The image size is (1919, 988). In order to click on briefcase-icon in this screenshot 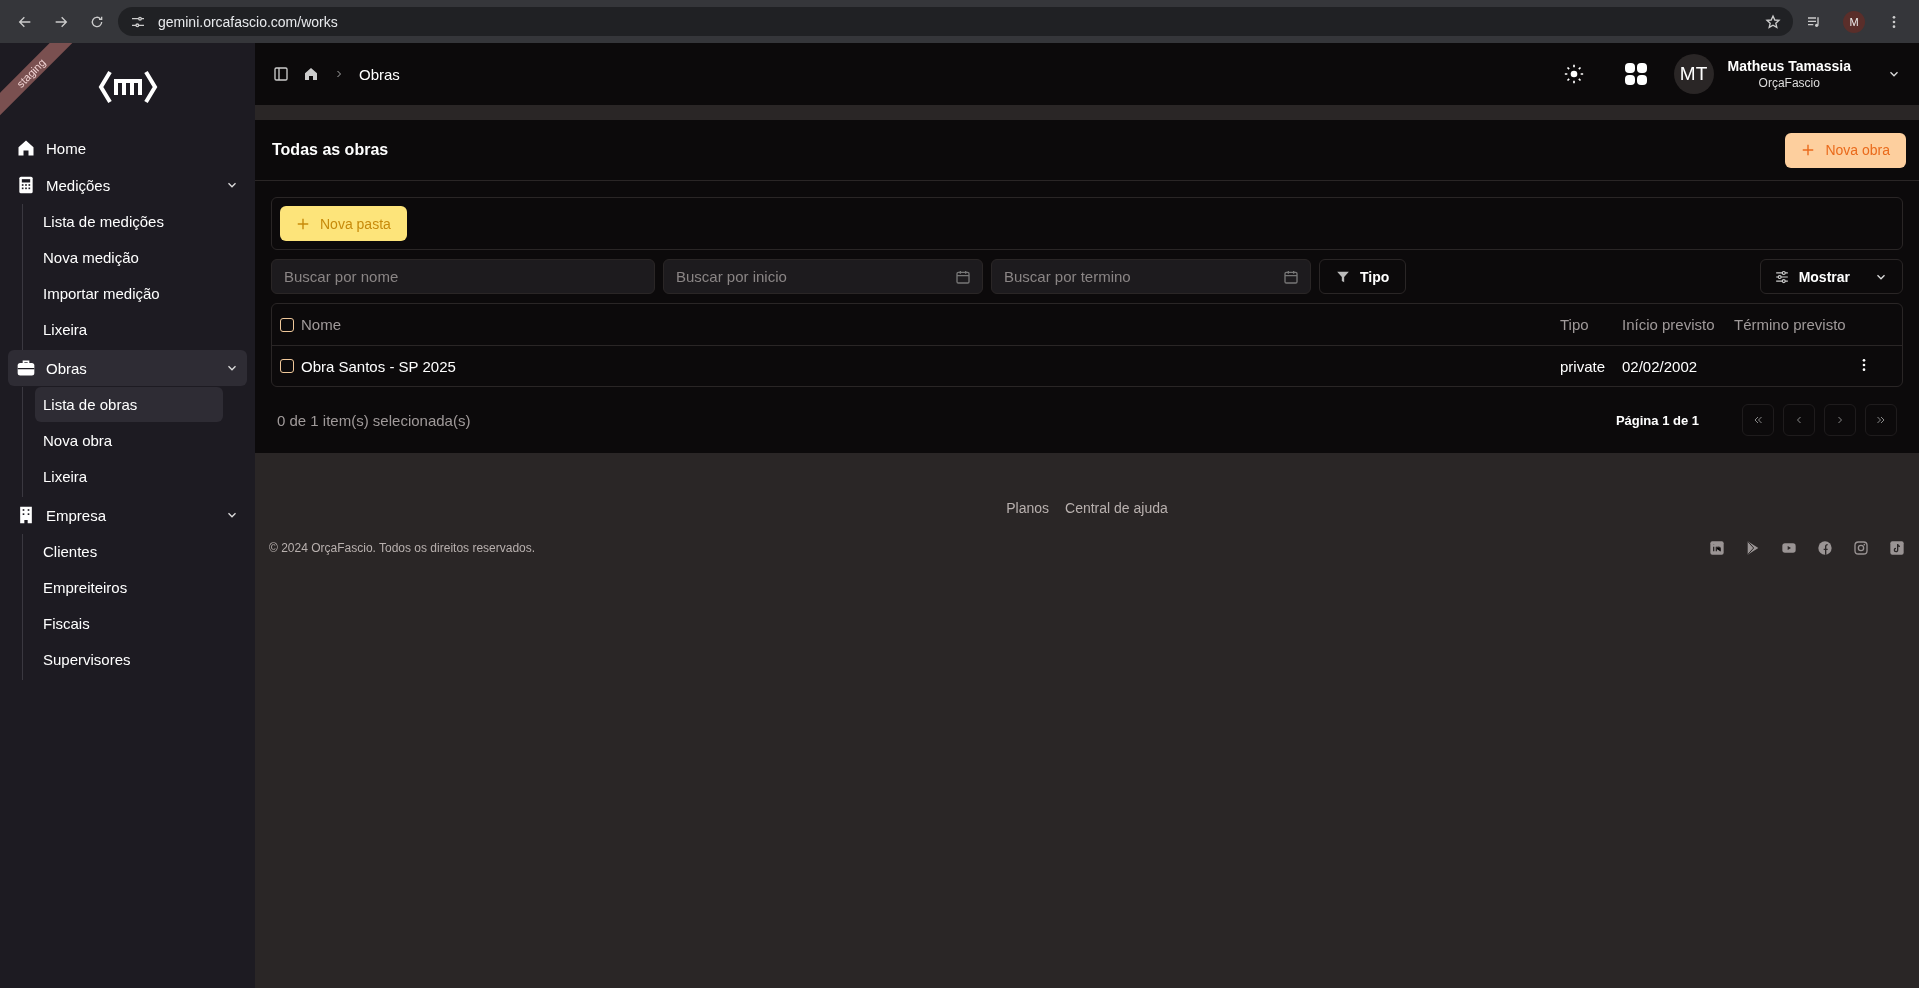, I will do `click(26, 368)`.